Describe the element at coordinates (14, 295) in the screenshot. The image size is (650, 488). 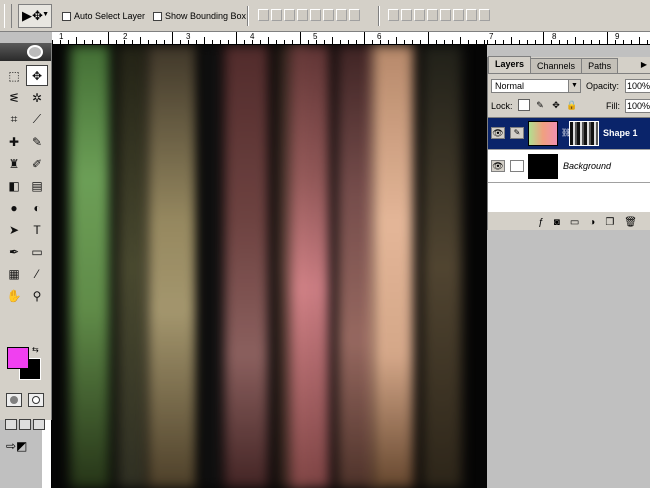
I see `hand-tool: ✋` at that location.